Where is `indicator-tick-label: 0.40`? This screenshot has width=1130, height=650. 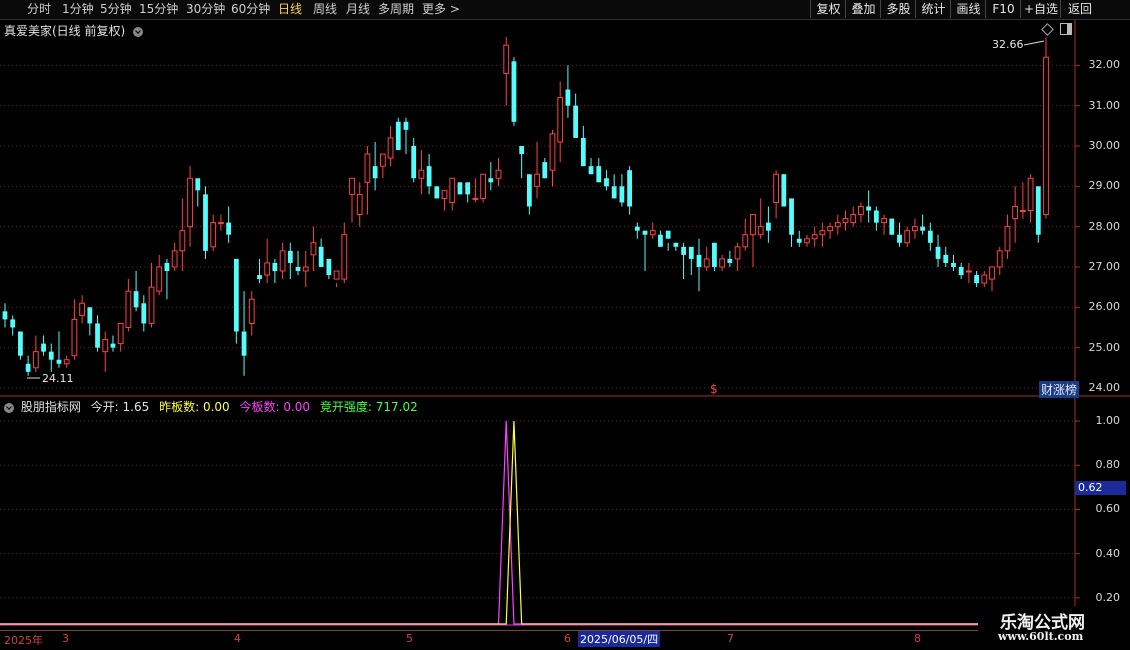 indicator-tick-label: 0.40 is located at coordinates (1108, 553).